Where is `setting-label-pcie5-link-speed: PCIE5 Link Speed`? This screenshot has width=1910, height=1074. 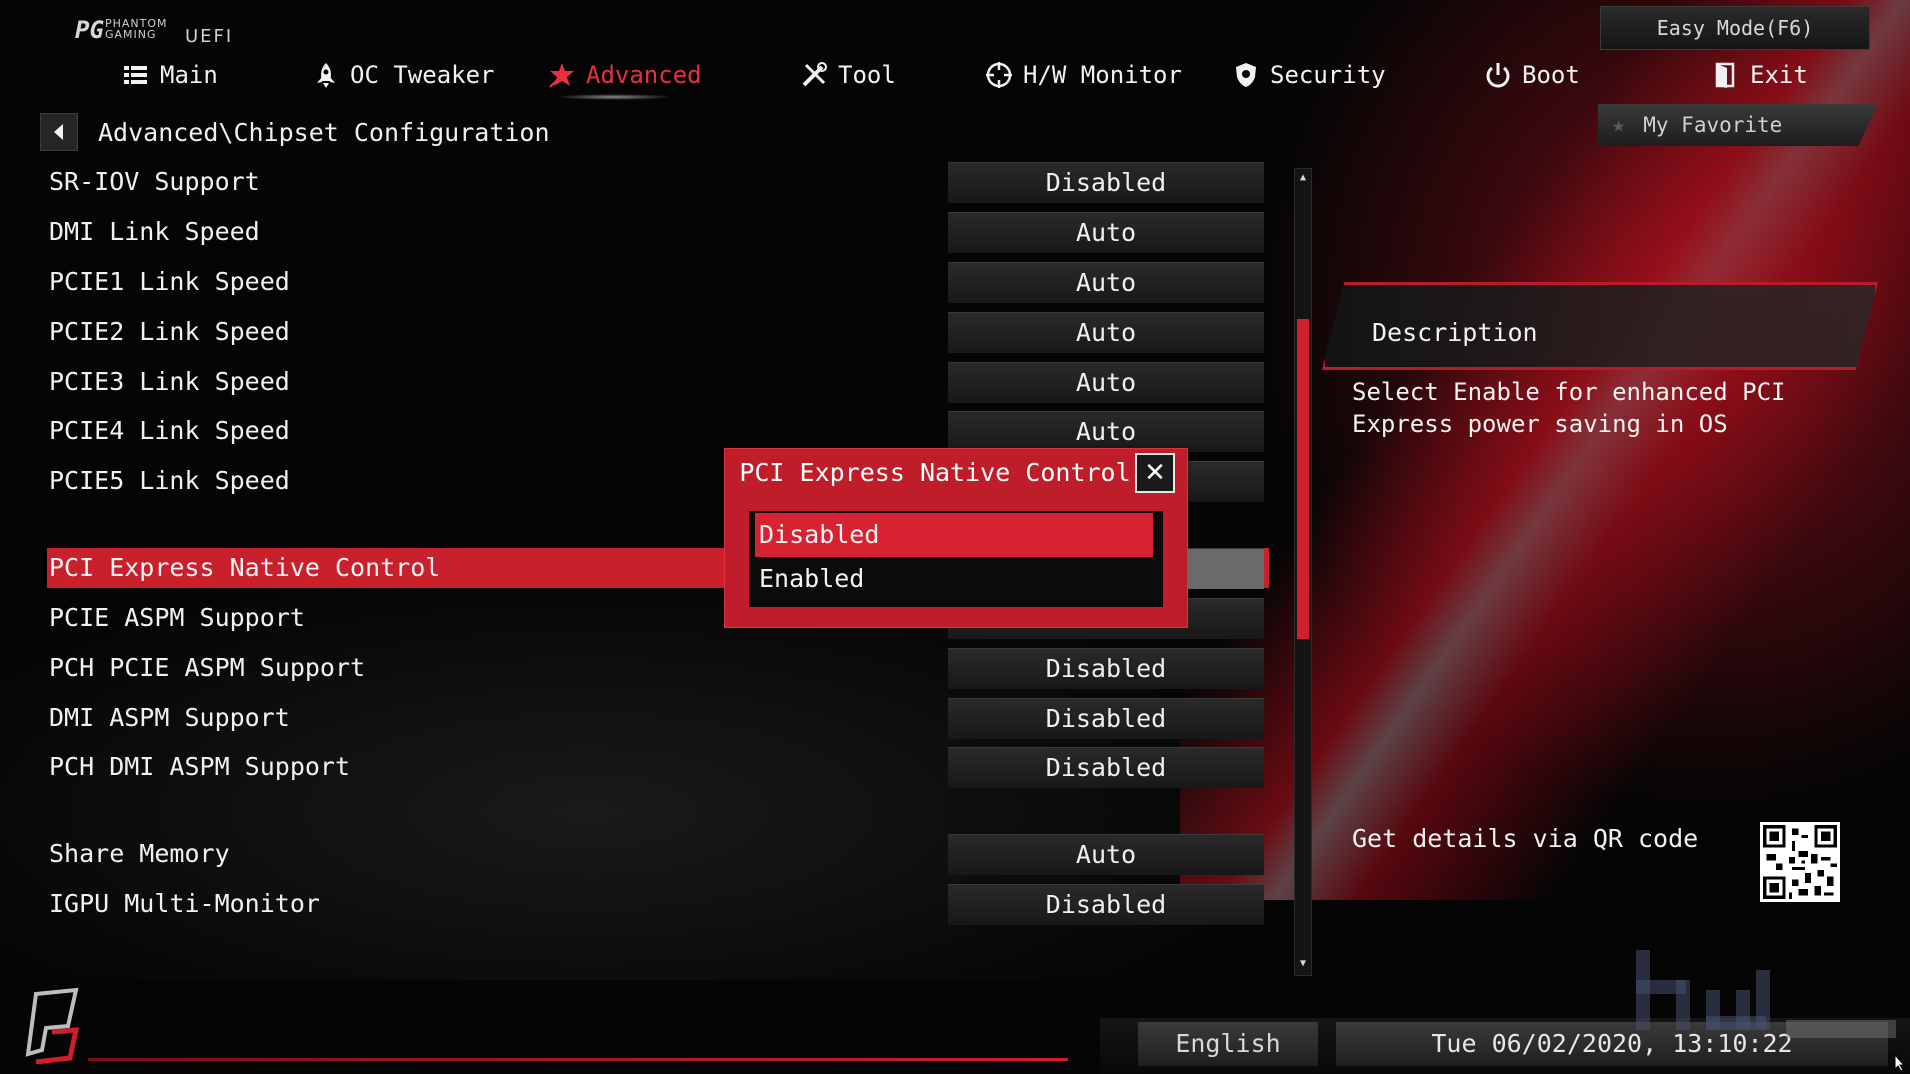 setting-label-pcie5-link-speed: PCIE5 Link Speed is located at coordinates (169, 481).